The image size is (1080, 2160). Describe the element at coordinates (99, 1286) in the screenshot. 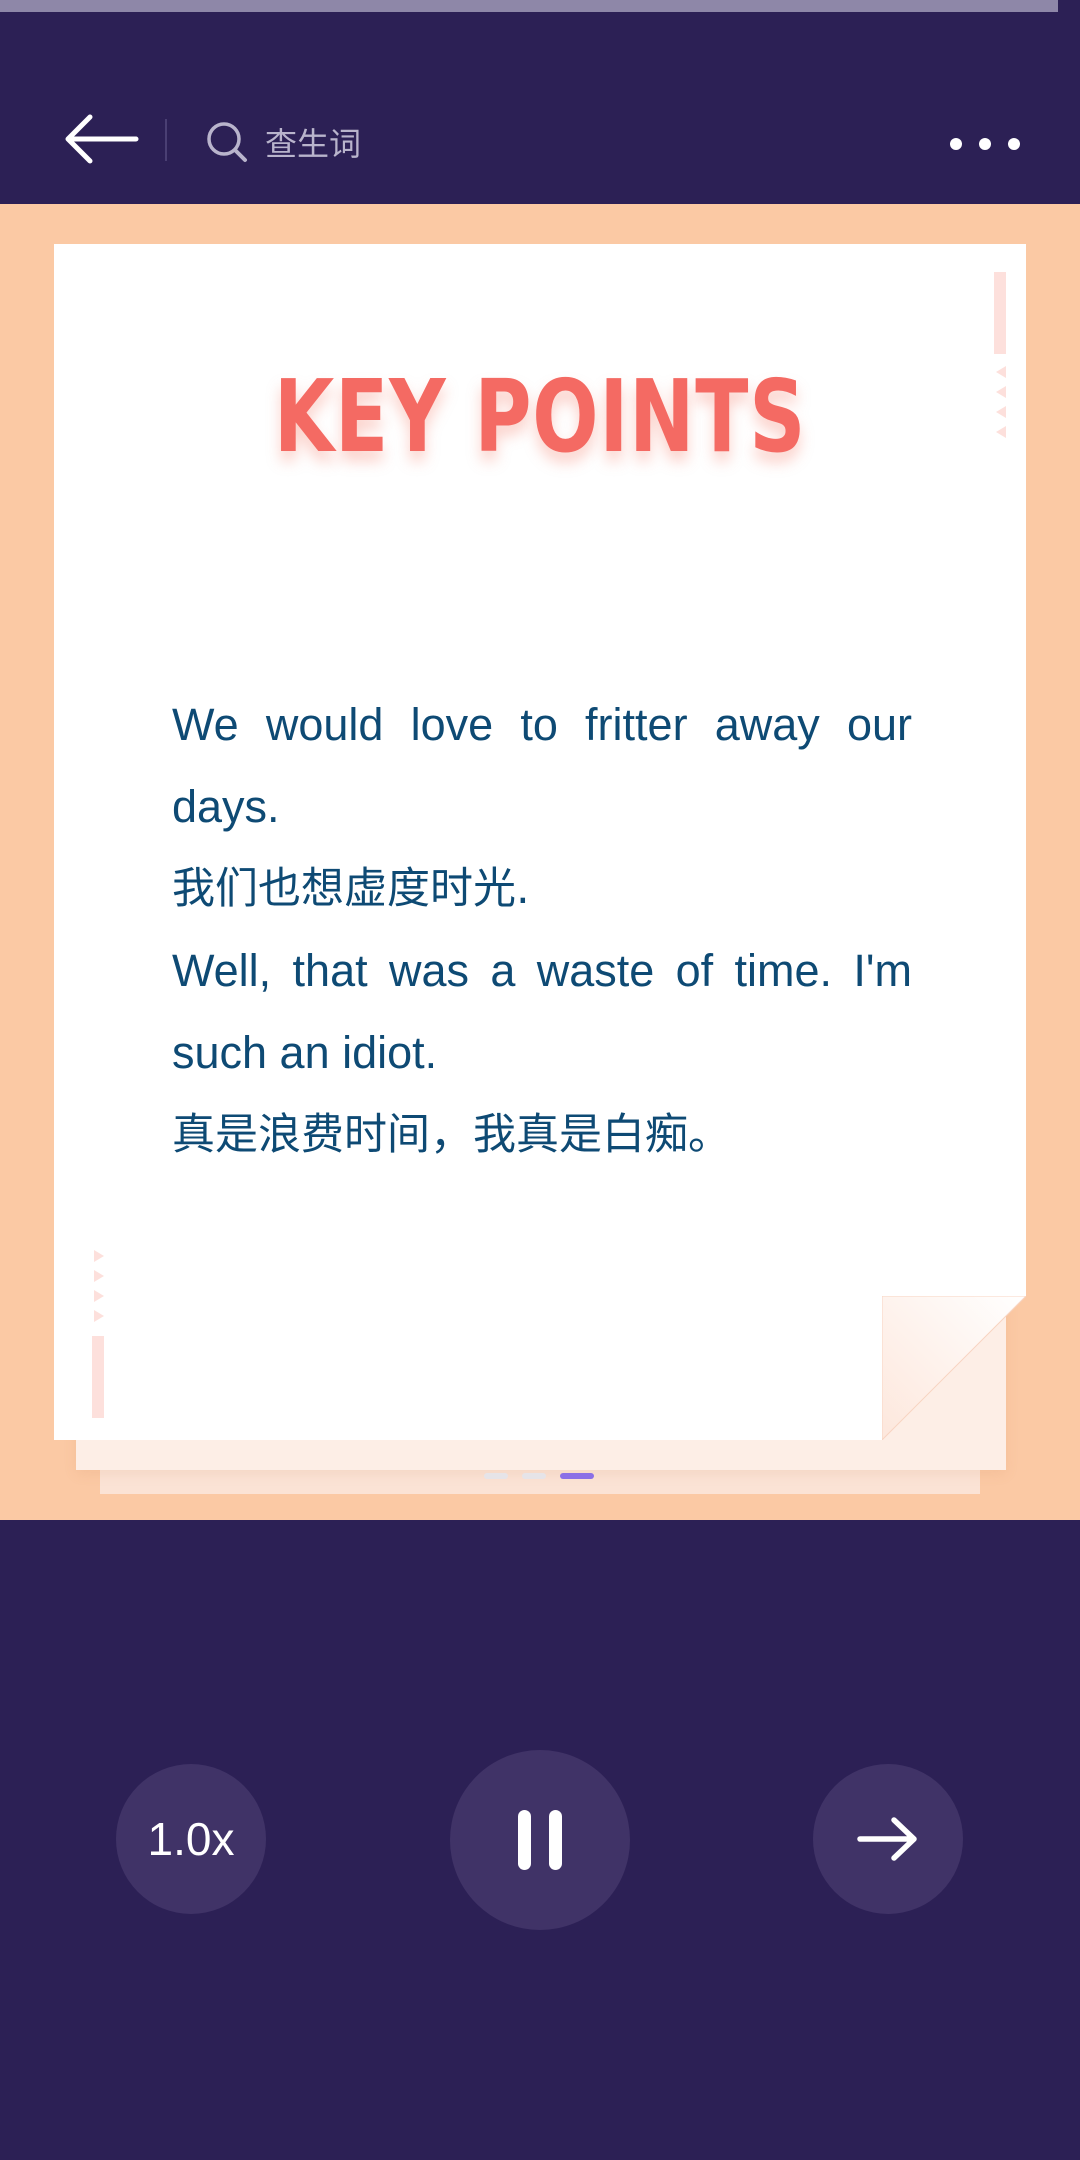

I see `decor-triangles-left` at that location.